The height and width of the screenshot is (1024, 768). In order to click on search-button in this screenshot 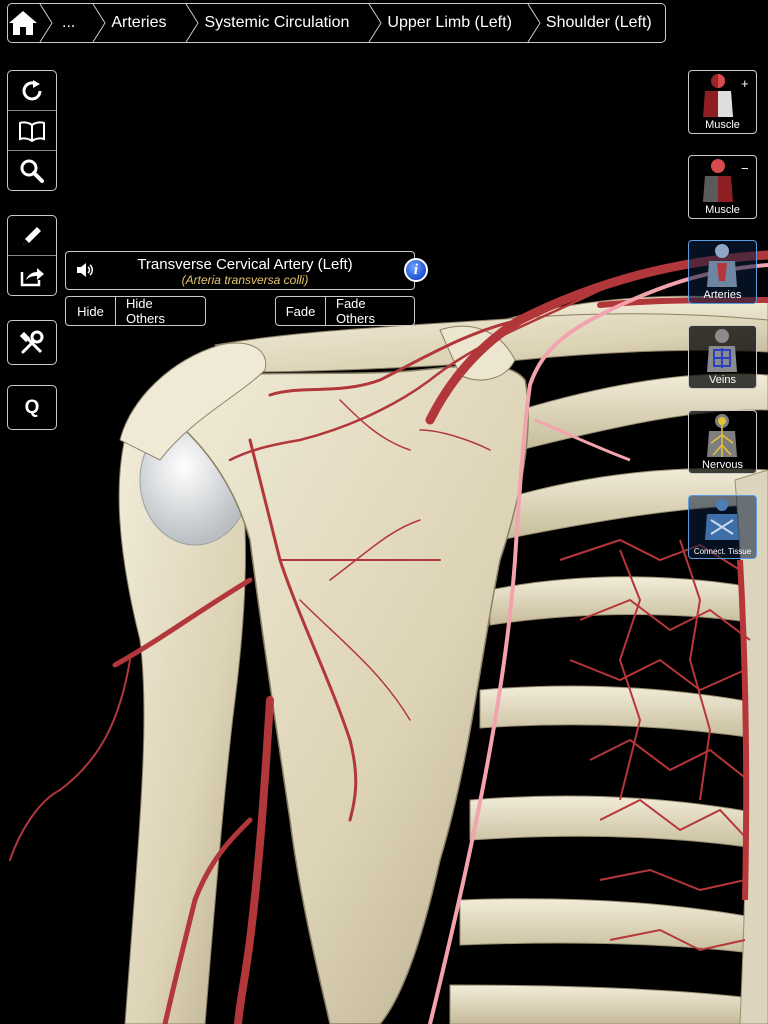, I will do `click(32, 170)`.